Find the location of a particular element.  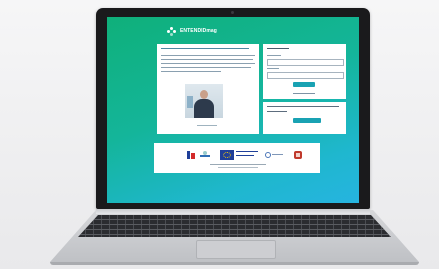

intro-footer-link is located at coordinates (207, 126).